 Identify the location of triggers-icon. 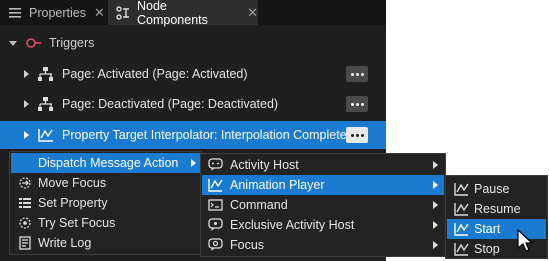
(34, 43).